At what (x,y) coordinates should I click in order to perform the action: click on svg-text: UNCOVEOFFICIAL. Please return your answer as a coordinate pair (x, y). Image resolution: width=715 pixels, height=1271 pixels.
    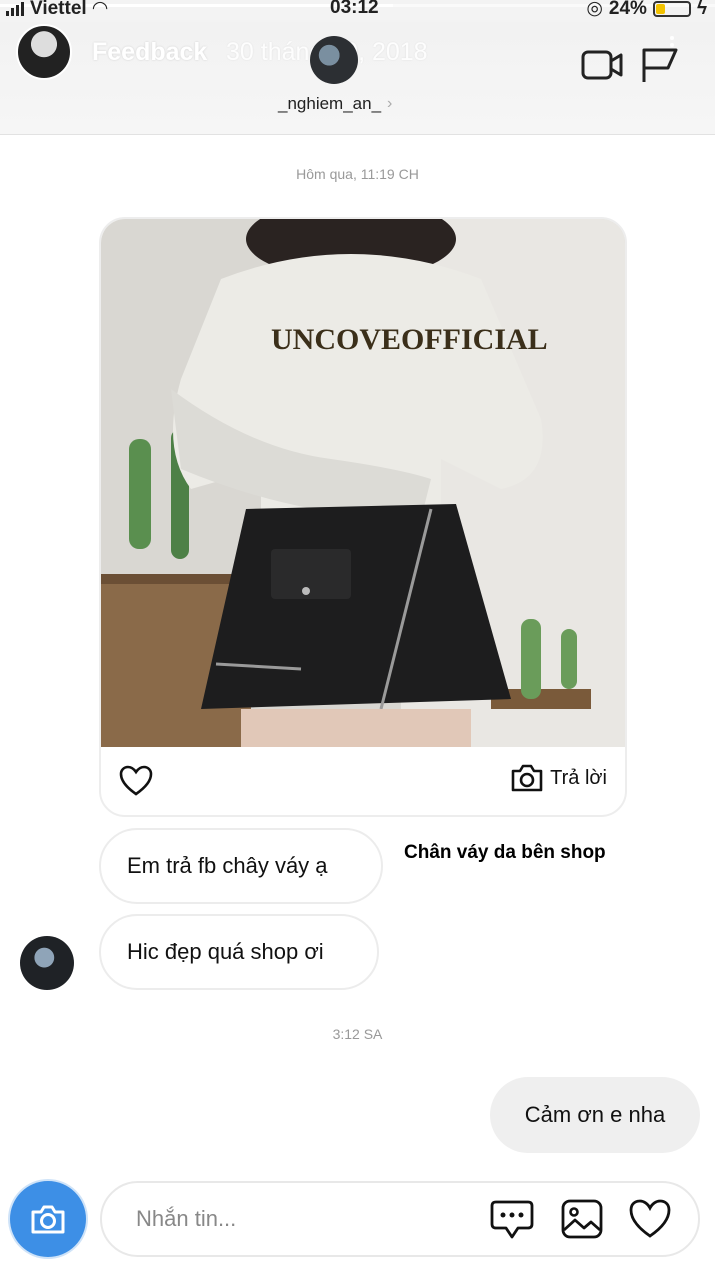
    Looking at the image, I should click on (409, 339).